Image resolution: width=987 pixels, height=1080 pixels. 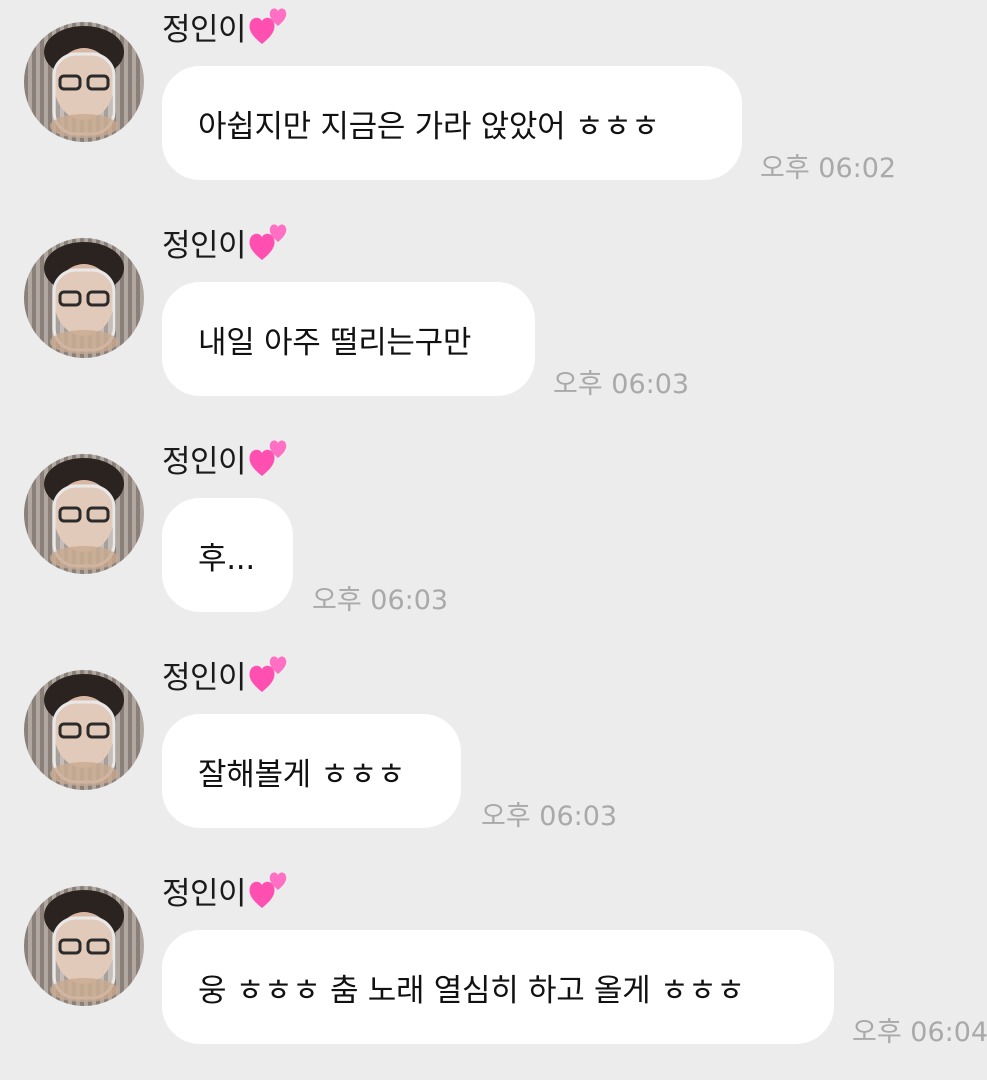 I want to click on message-bubble: 웅 ㅎㅎㅎ 춤 노래 열심히 하고 올게 ㅎㅎㅎ, so click(x=498, y=987).